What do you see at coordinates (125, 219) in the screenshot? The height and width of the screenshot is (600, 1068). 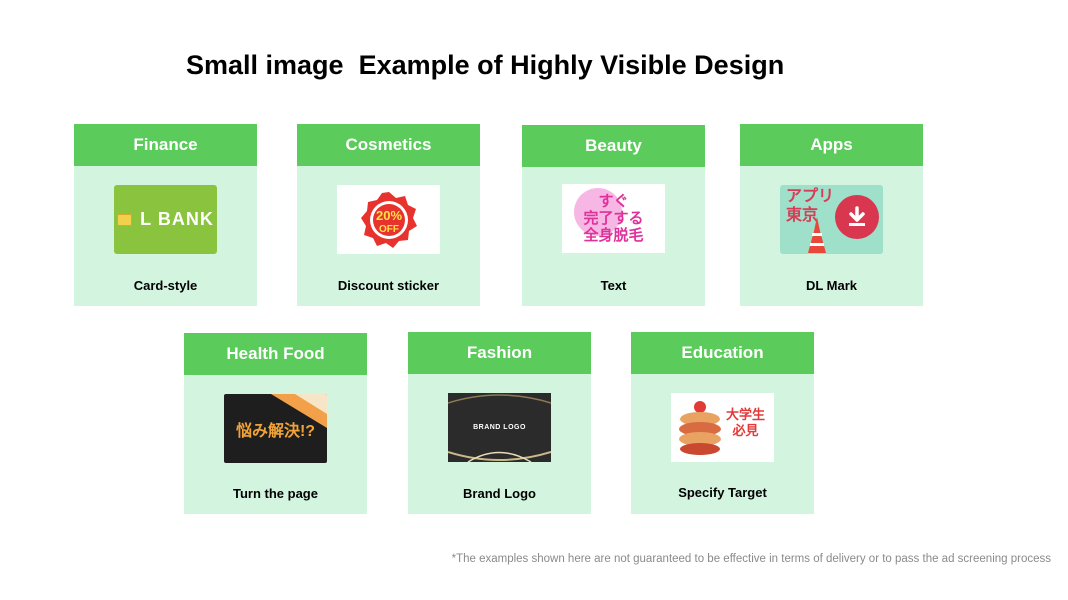 I see `chip-icon` at bounding box center [125, 219].